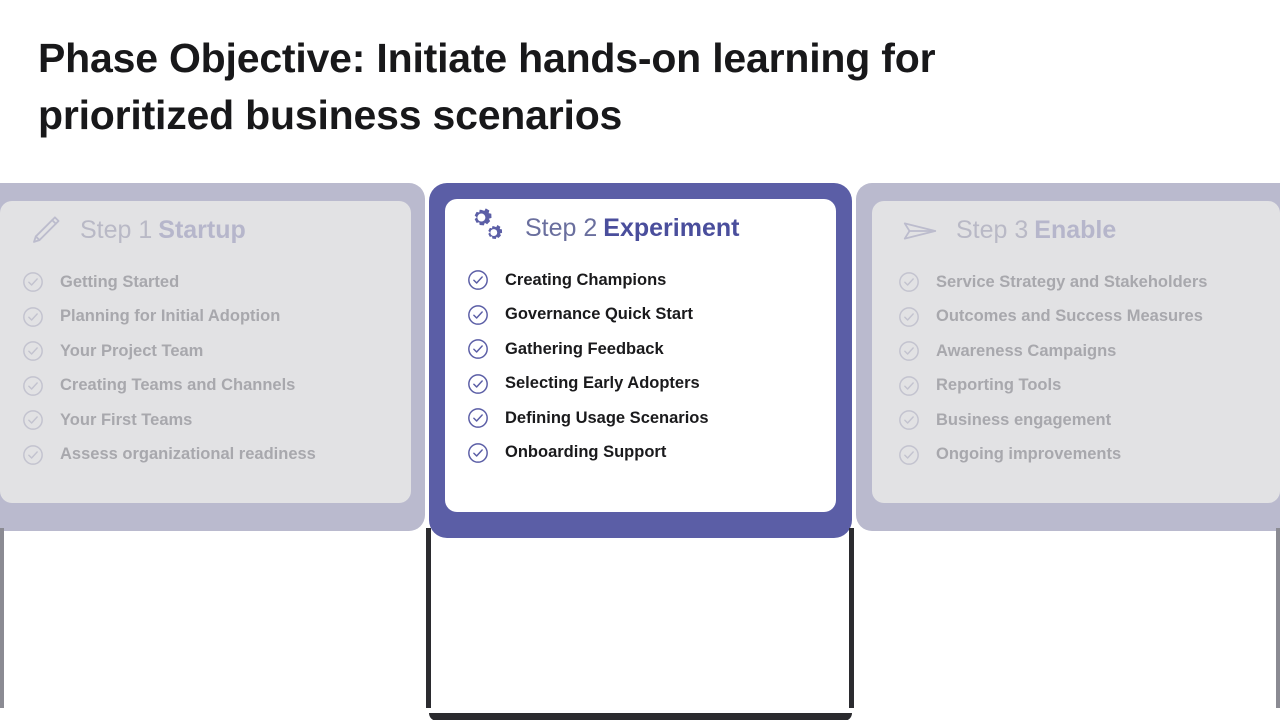  Describe the element at coordinates (671, 228) in the screenshot. I see `card-name-label: Experiment` at that location.